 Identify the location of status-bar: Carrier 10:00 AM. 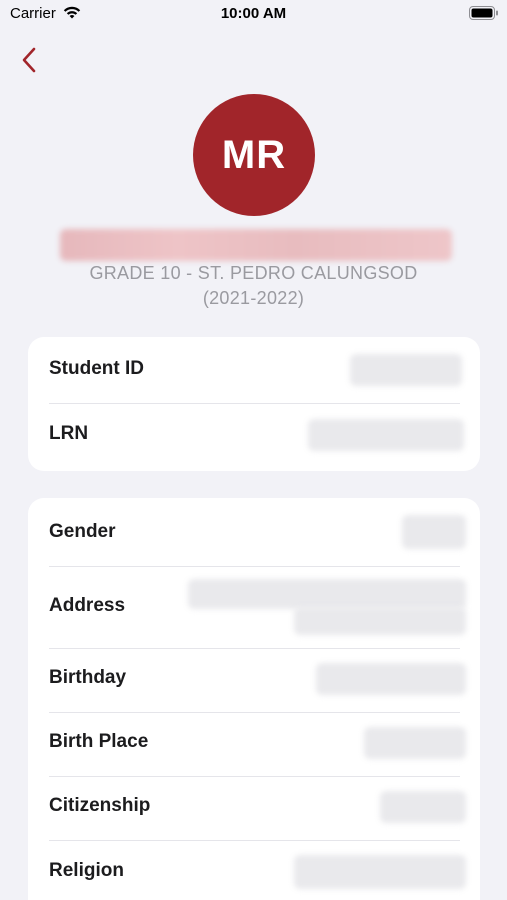
(253, 15).